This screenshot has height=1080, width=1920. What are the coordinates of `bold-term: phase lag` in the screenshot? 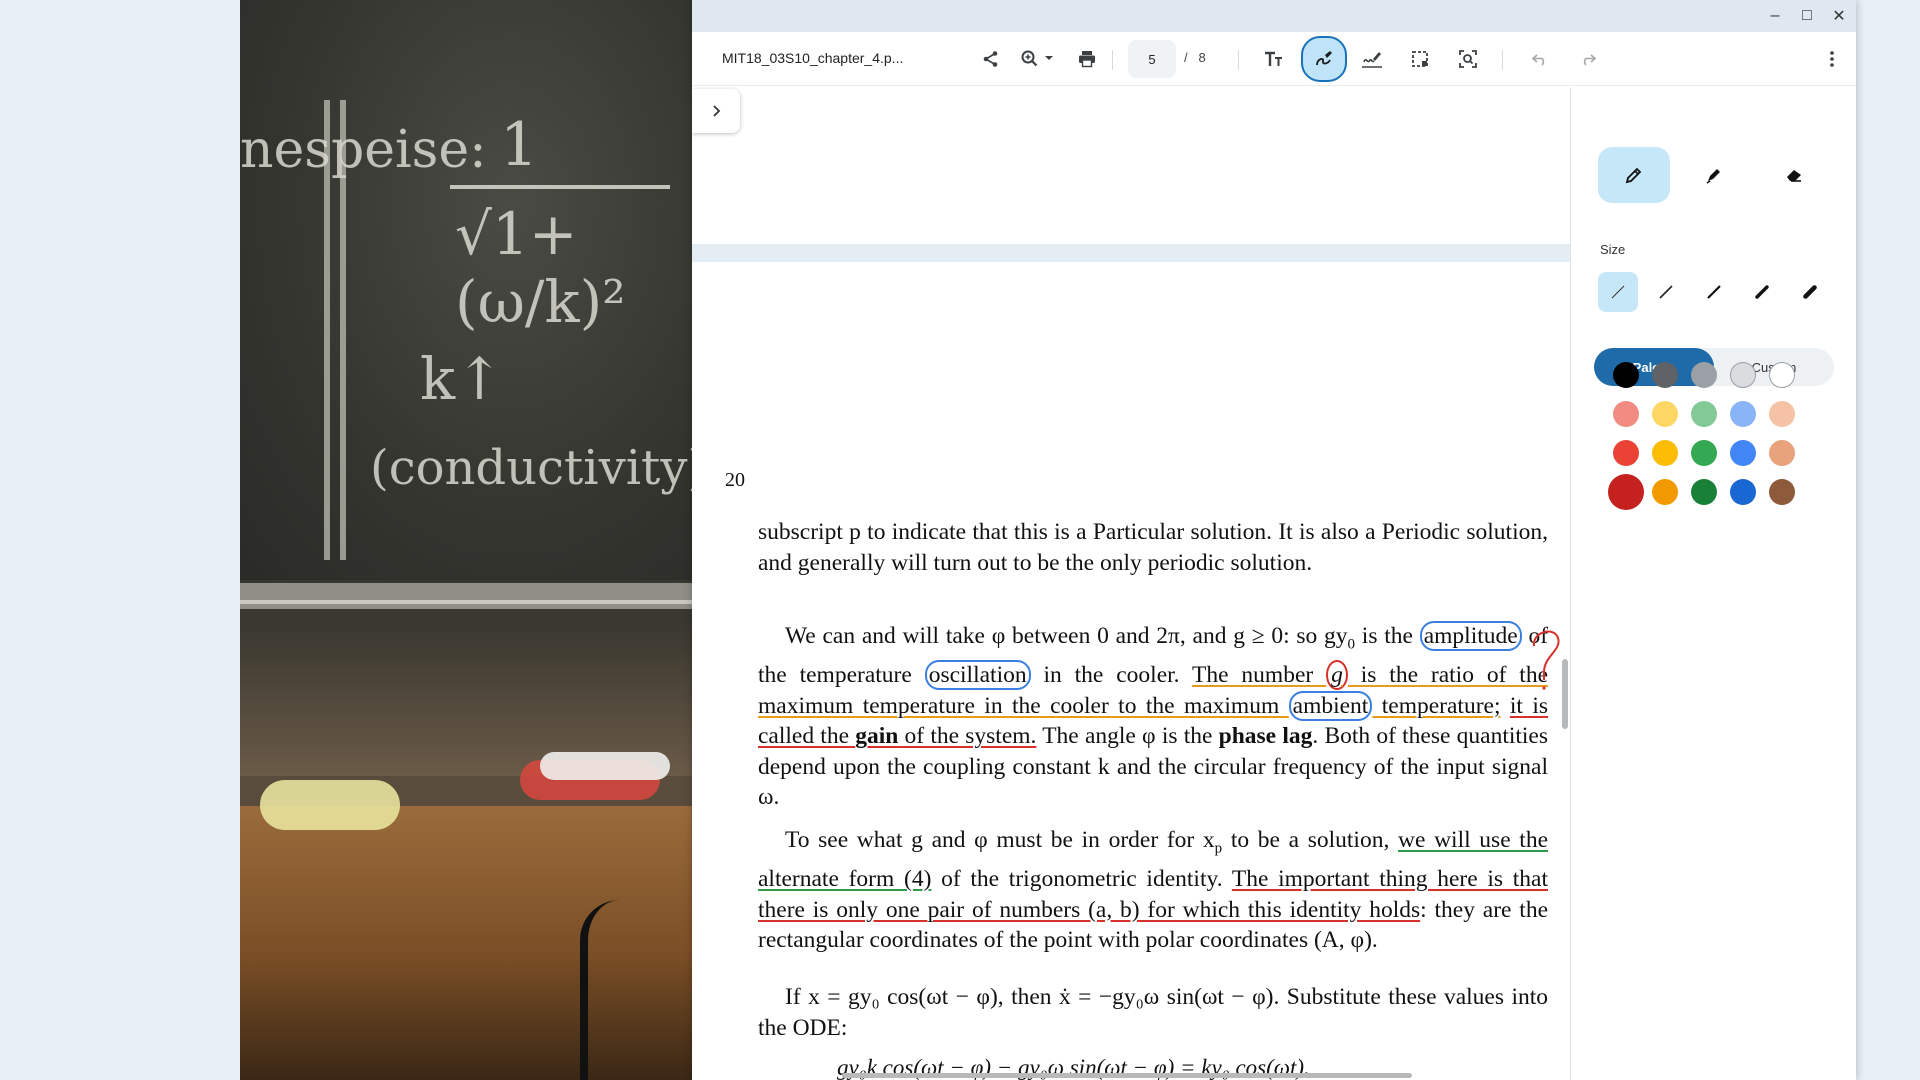 It's located at (1265, 736).